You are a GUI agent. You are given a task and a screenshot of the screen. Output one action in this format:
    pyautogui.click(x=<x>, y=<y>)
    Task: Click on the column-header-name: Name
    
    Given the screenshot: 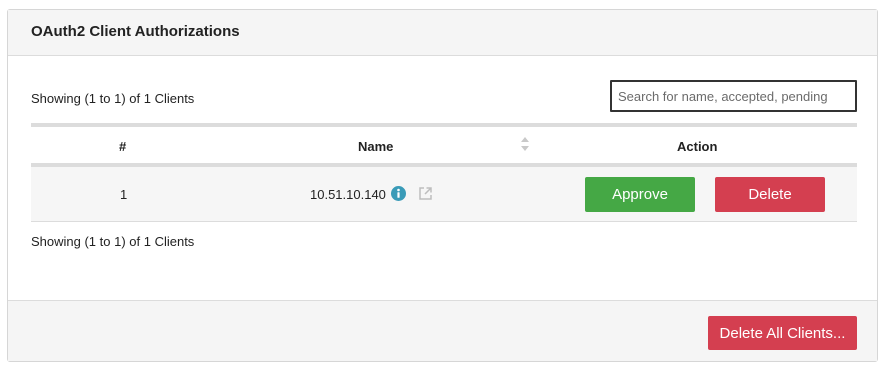 What is the action you would take?
    pyautogui.click(x=375, y=146)
    